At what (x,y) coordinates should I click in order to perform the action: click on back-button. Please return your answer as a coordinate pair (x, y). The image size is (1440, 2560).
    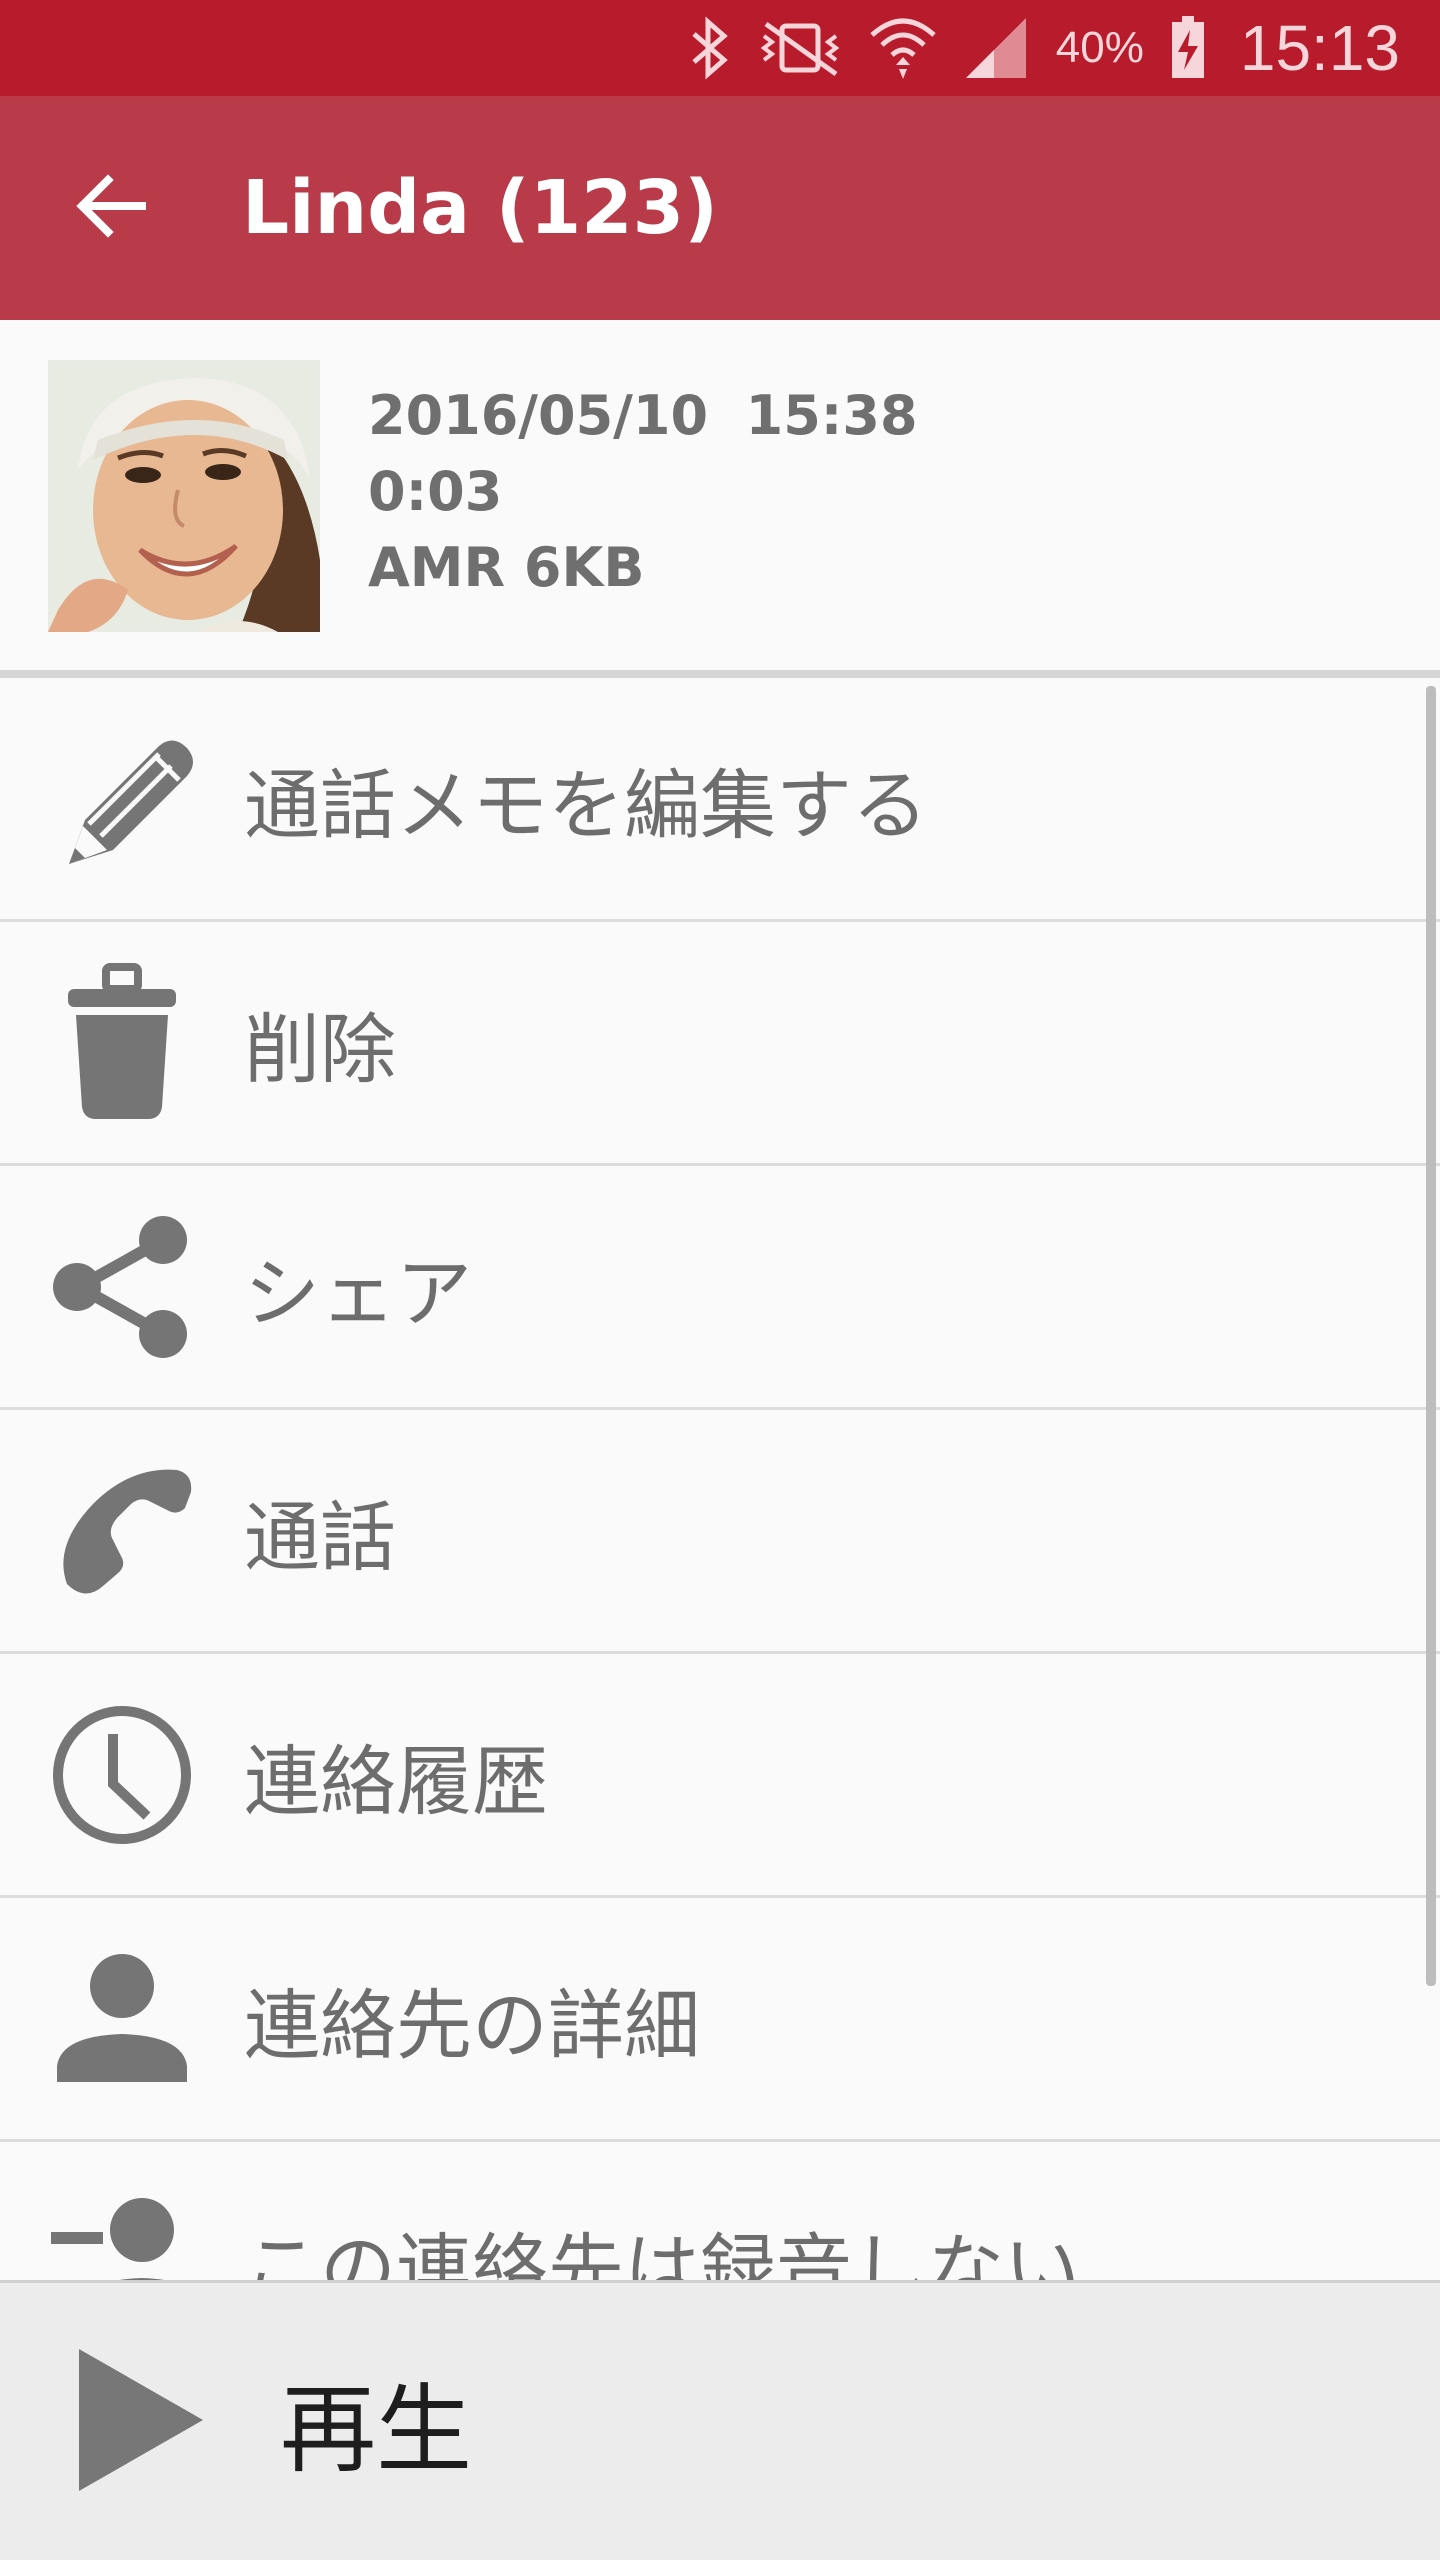
    Looking at the image, I should click on (112, 208).